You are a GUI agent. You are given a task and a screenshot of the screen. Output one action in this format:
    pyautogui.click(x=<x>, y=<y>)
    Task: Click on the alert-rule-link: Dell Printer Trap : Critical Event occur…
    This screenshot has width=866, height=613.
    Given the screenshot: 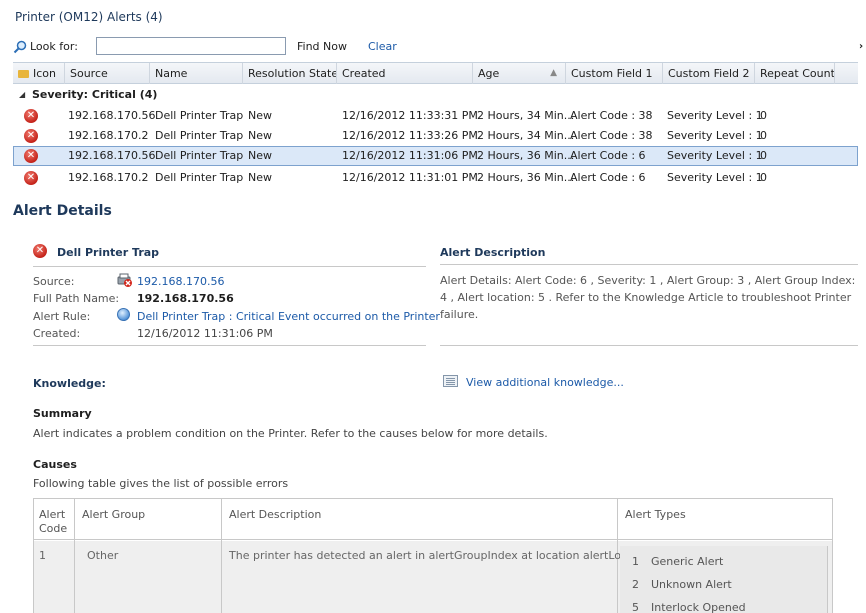 What is the action you would take?
    pyautogui.click(x=288, y=316)
    